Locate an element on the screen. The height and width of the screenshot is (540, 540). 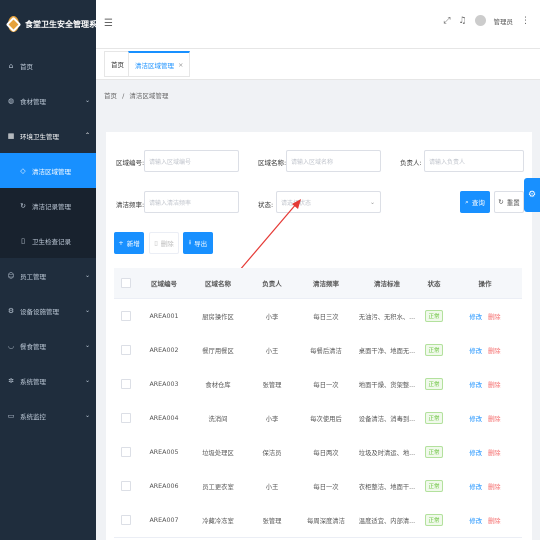
cell-name: 冷藏冷冻室 is located at coordinates (218, 521).